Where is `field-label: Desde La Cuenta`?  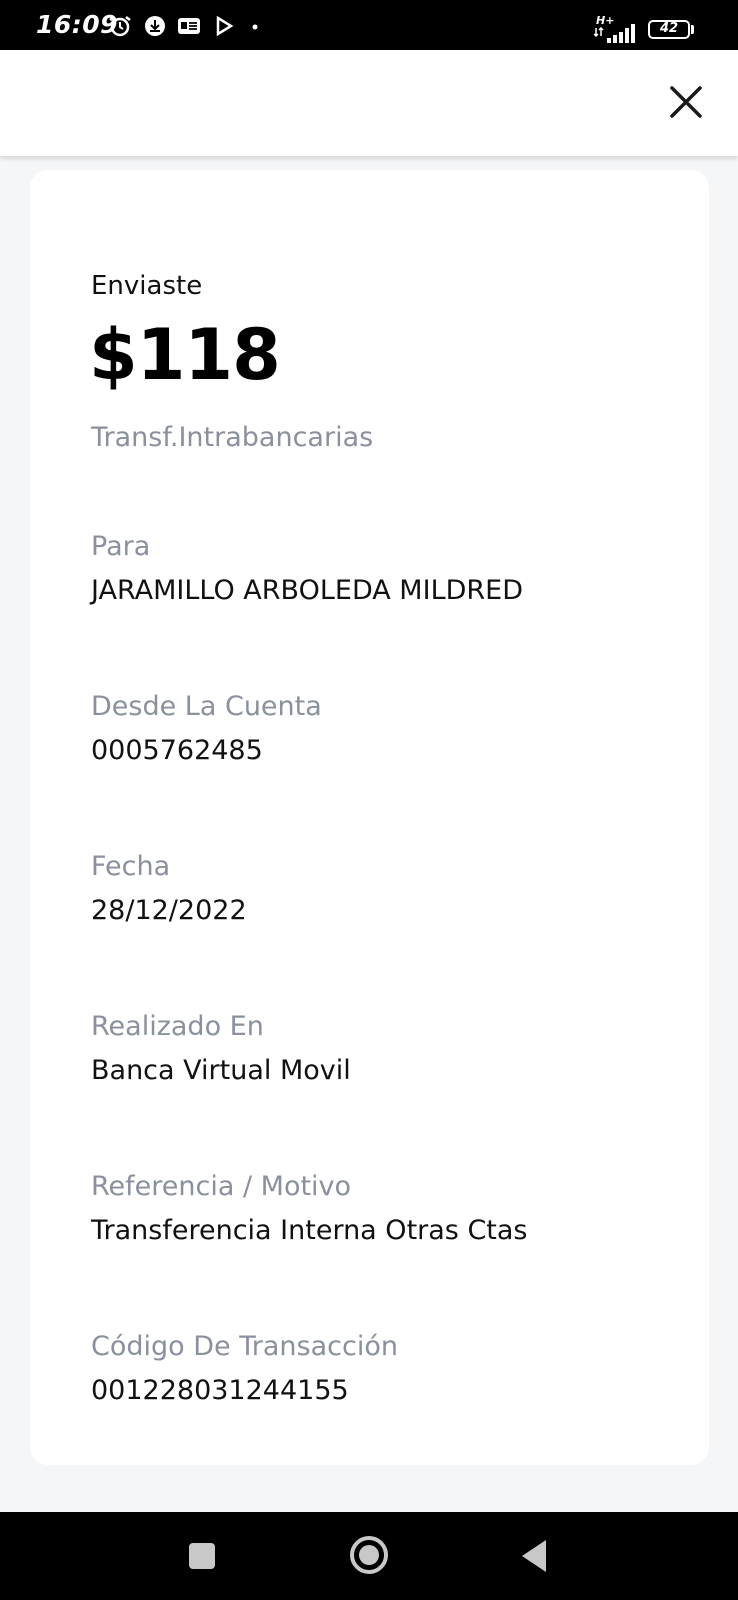
field-label: Desde La Cuenta is located at coordinates (206, 706).